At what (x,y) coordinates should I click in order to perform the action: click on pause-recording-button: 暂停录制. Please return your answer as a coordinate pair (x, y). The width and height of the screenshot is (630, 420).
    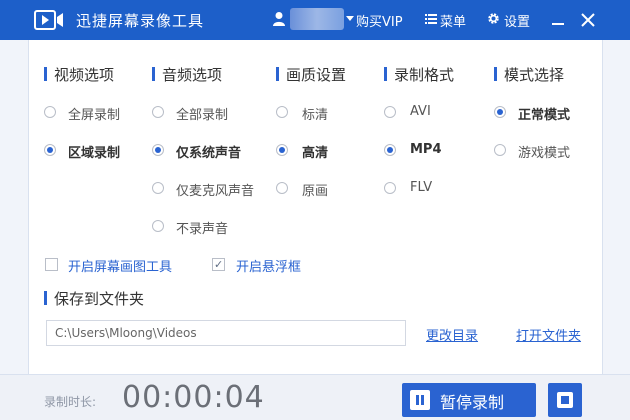
    Looking at the image, I should click on (469, 400).